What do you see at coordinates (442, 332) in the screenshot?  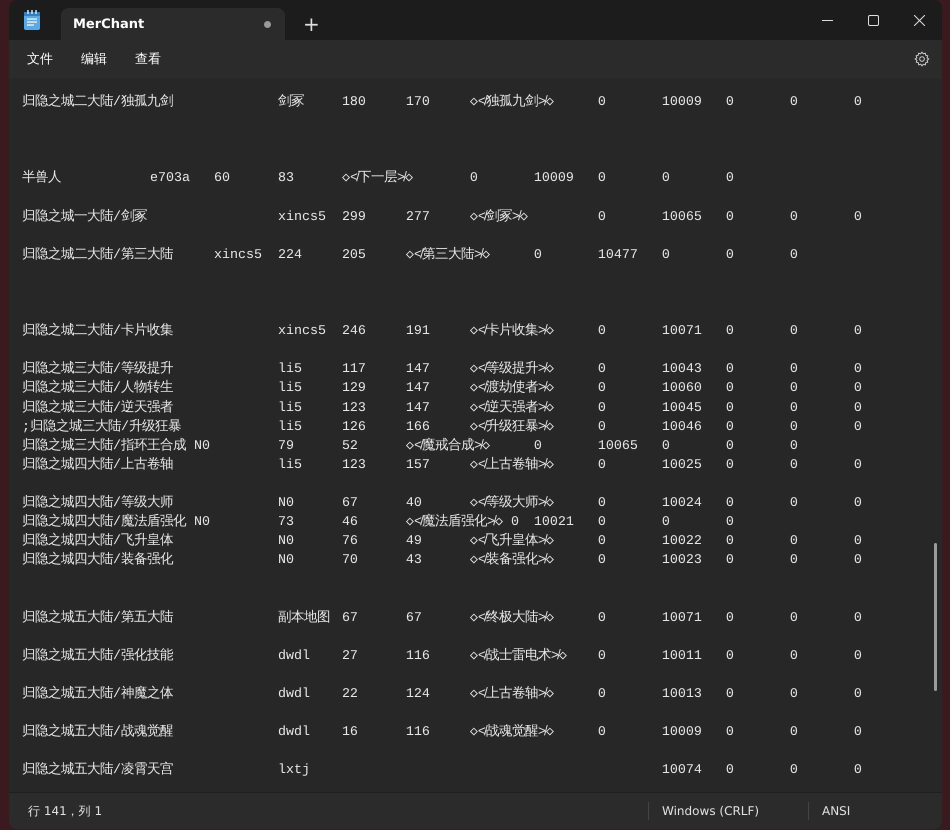 I see `text-line: 归隐之城二大陆/卡片收集 xincs5 246 191 ◇≮卡片收集≯◇ 0 10071 0 0 0` at bounding box center [442, 332].